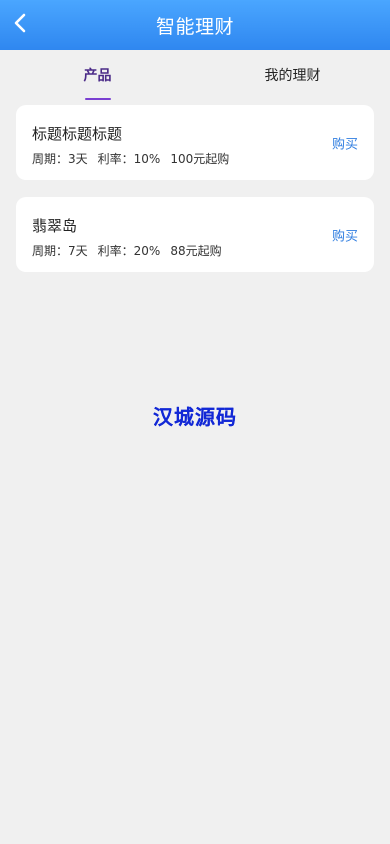 The image size is (390, 844). Describe the element at coordinates (129, 159) in the screenshot. I see `product-rate: 利率：10%` at that location.